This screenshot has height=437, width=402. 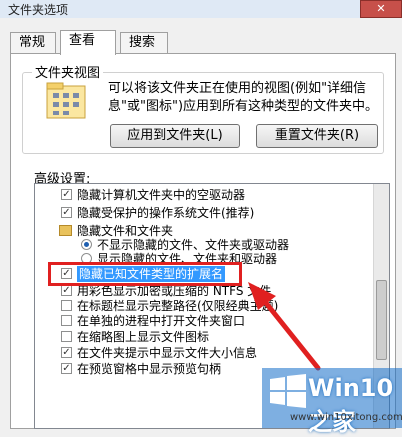 I want to click on tab-search: 搜索, so click(x=144, y=43).